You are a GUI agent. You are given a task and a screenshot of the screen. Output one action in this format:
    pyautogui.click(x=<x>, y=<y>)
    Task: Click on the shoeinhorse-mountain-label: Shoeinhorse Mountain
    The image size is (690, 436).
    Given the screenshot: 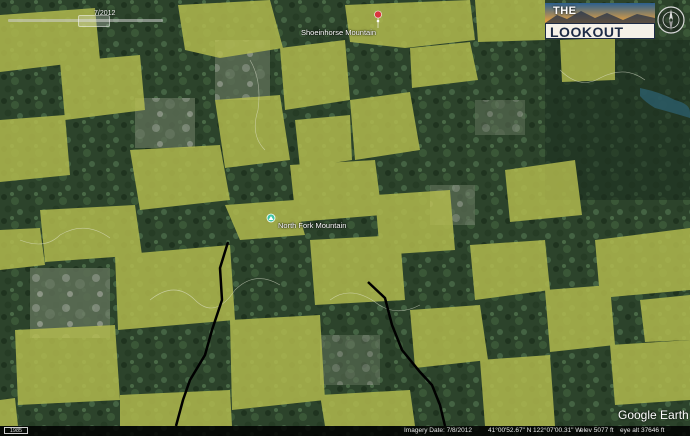 What is the action you would take?
    pyautogui.click(x=338, y=32)
    